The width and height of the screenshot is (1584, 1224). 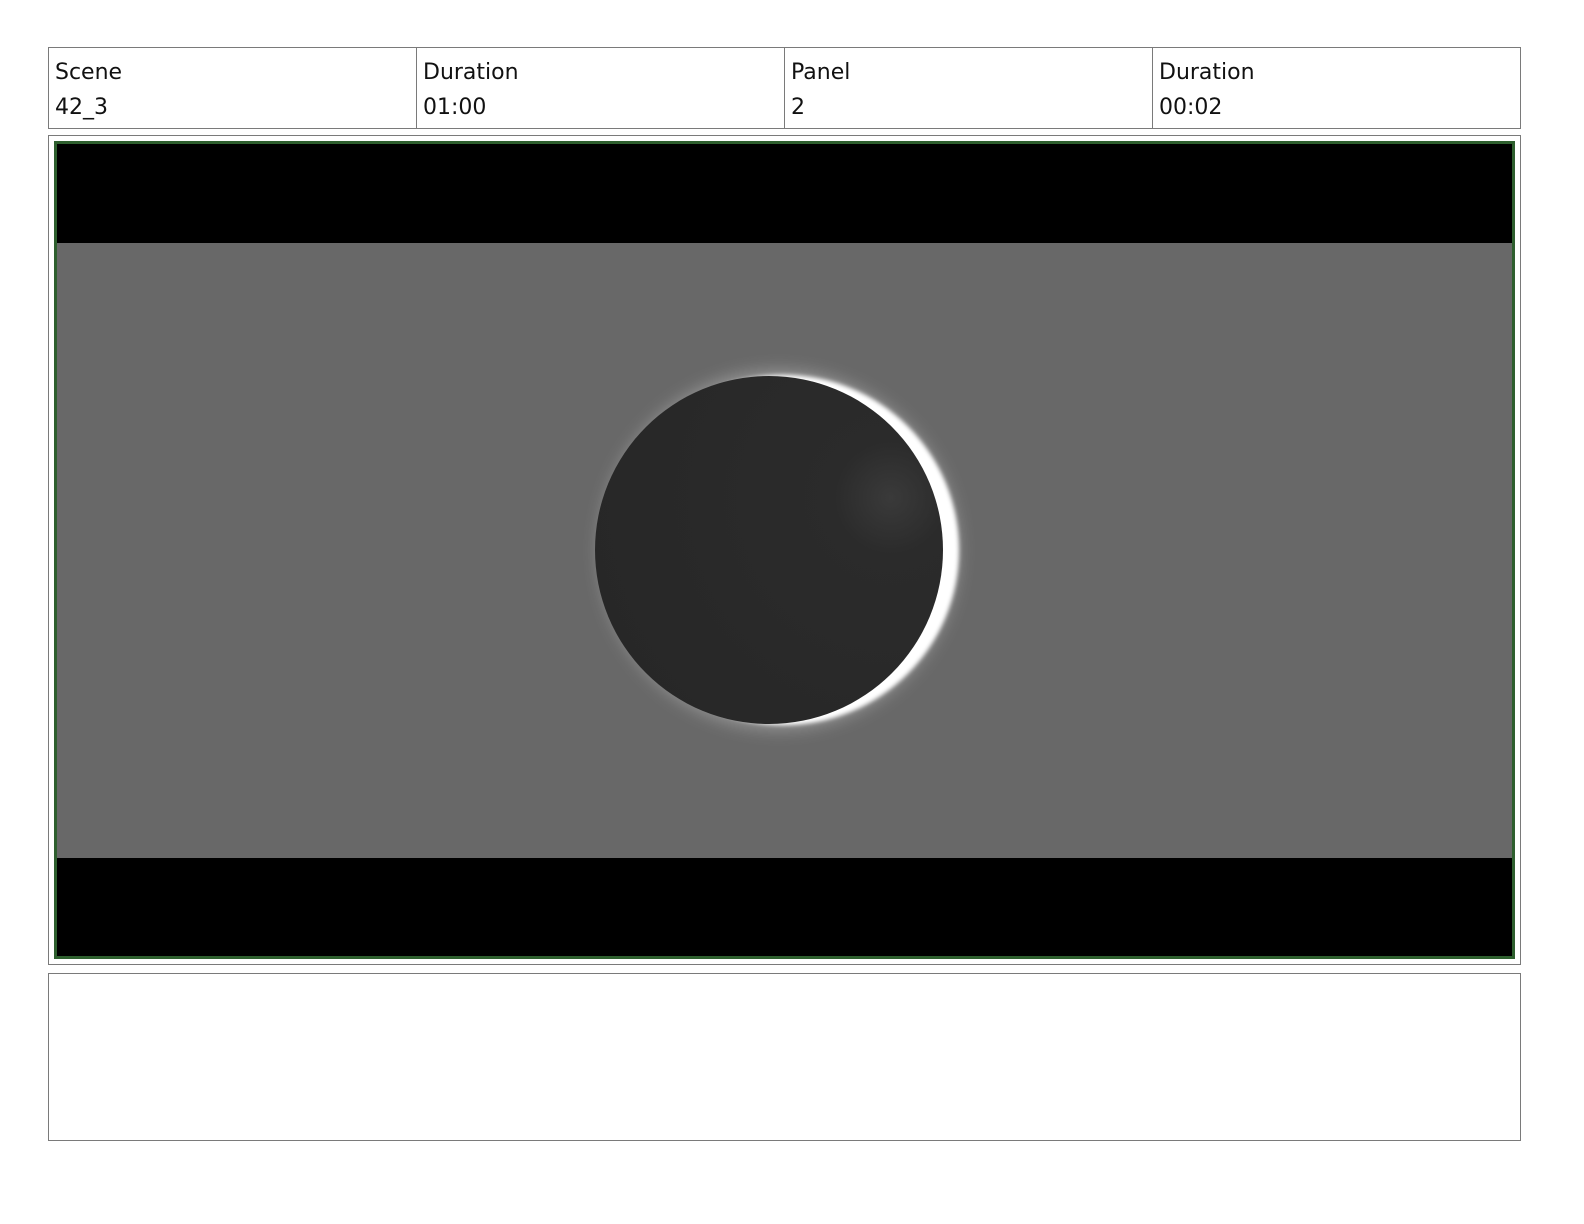 I want to click on scene-cell: Scene 42_3, so click(x=233, y=88).